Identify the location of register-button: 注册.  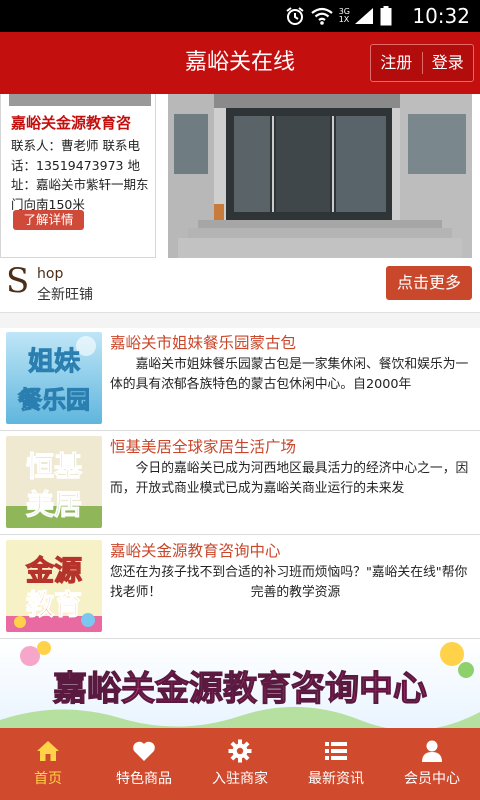
(396, 63).